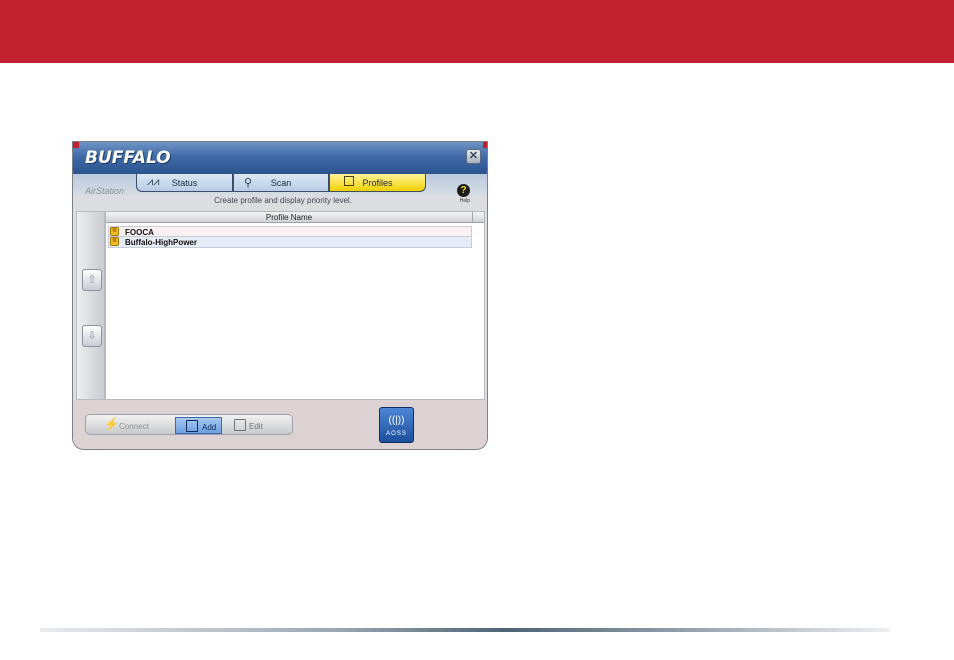  What do you see at coordinates (477, 31) in the screenshot?
I see `top-red-banner` at bounding box center [477, 31].